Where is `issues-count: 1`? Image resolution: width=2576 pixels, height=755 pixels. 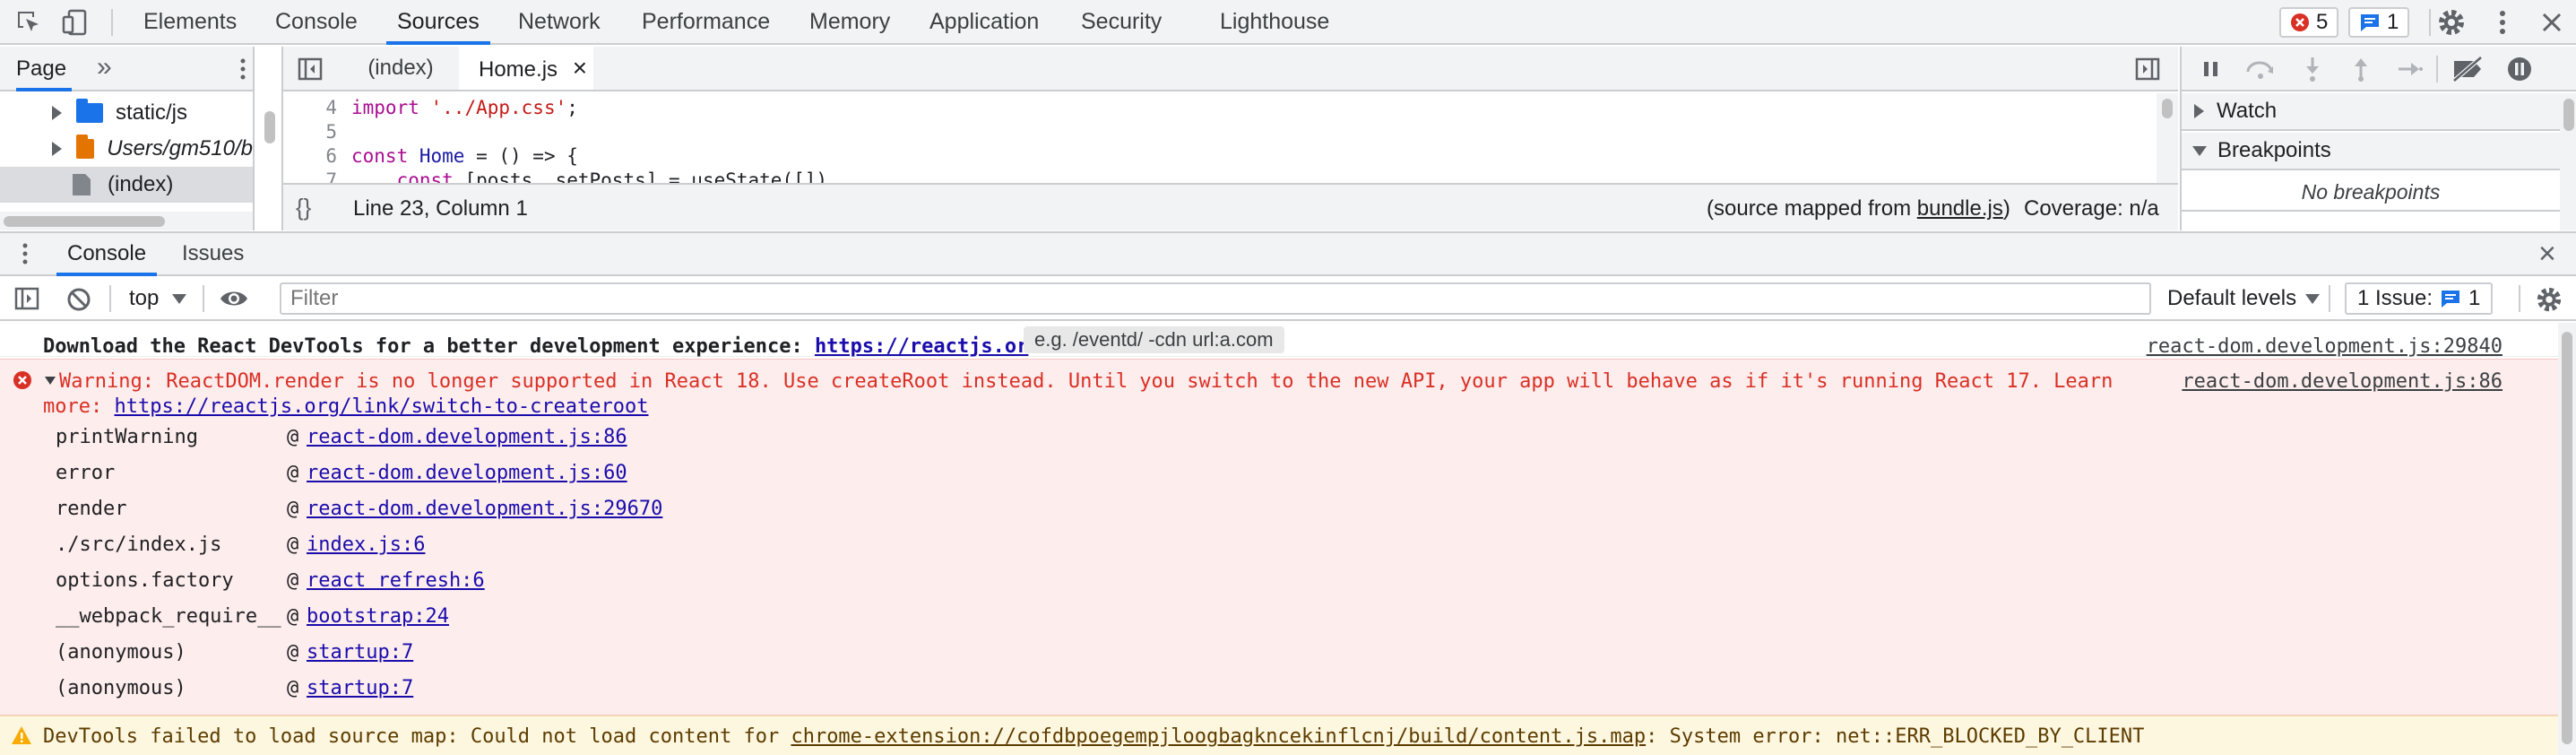
issues-count: 1 is located at coordinates (2474, 298).